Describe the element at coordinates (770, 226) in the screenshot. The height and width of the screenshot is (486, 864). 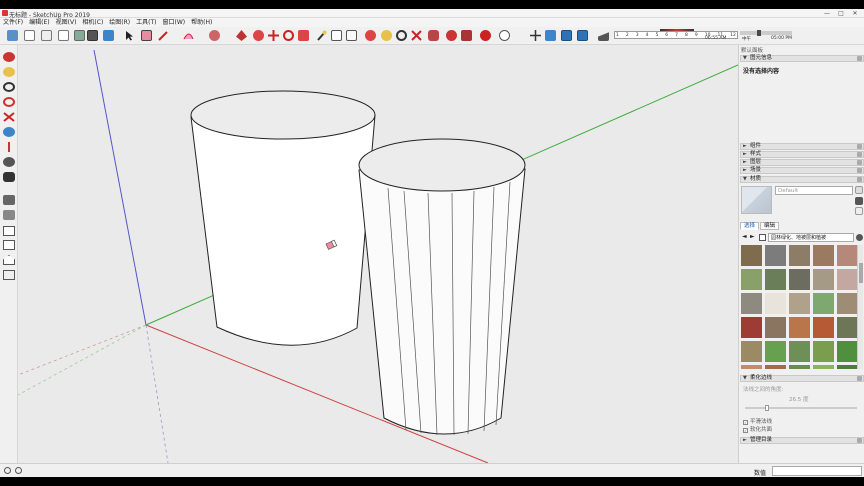
I see `tab-edit: 编辑` at that location.